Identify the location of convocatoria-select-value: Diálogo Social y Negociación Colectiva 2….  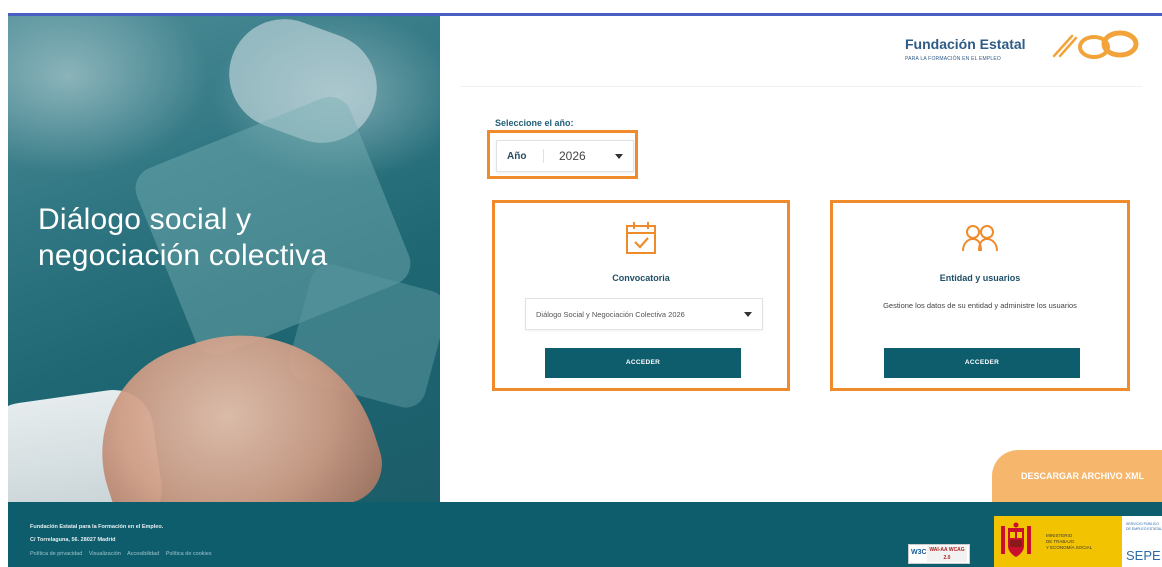
(610, 314).